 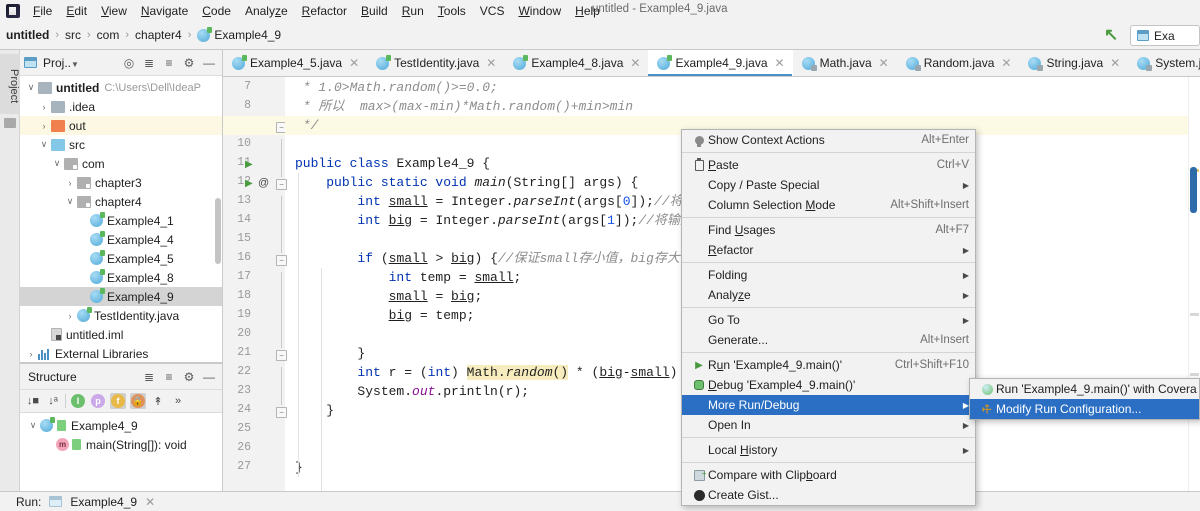 What do you see at coordinates (828, 165) in the screenshot?
I see `context-menu-item-paste: Paste Ctrl+V` at bounding box center [828, 165].